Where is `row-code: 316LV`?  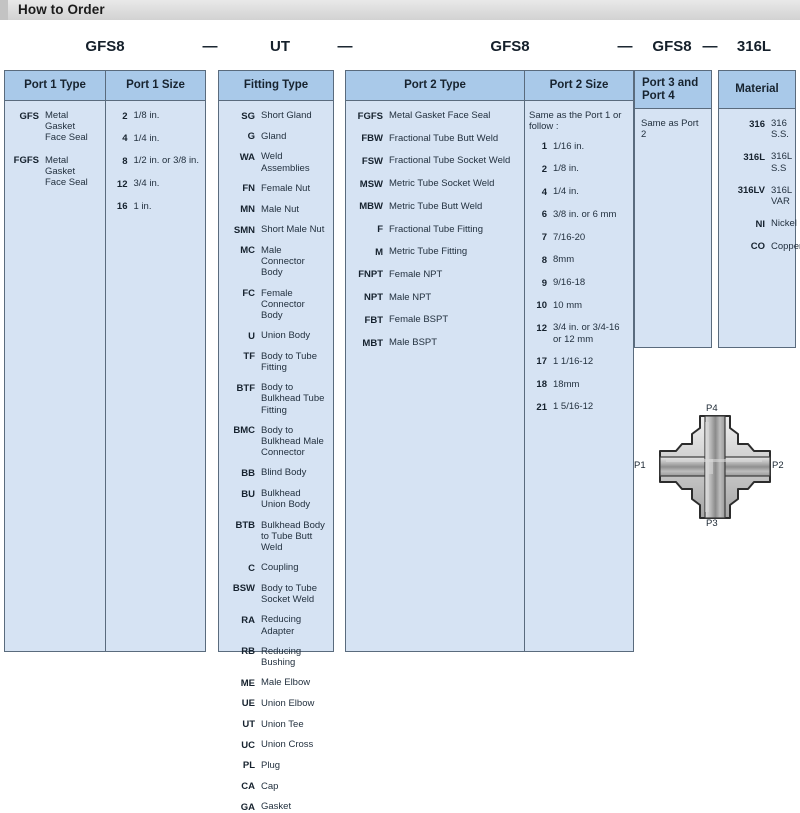
row-code: 316LV is located at coordinates (751, 191).